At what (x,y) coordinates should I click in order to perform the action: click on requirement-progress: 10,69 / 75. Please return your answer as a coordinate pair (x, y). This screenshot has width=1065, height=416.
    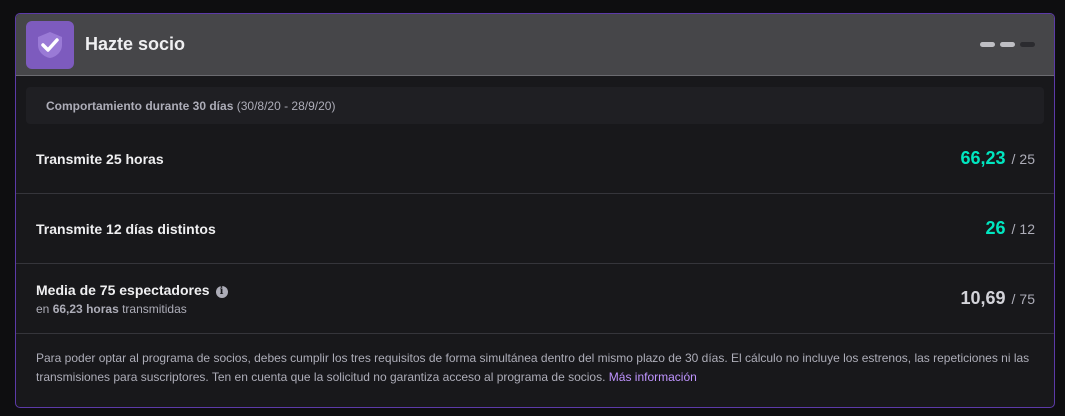
    Looking at the image, I should click on (997, 298).